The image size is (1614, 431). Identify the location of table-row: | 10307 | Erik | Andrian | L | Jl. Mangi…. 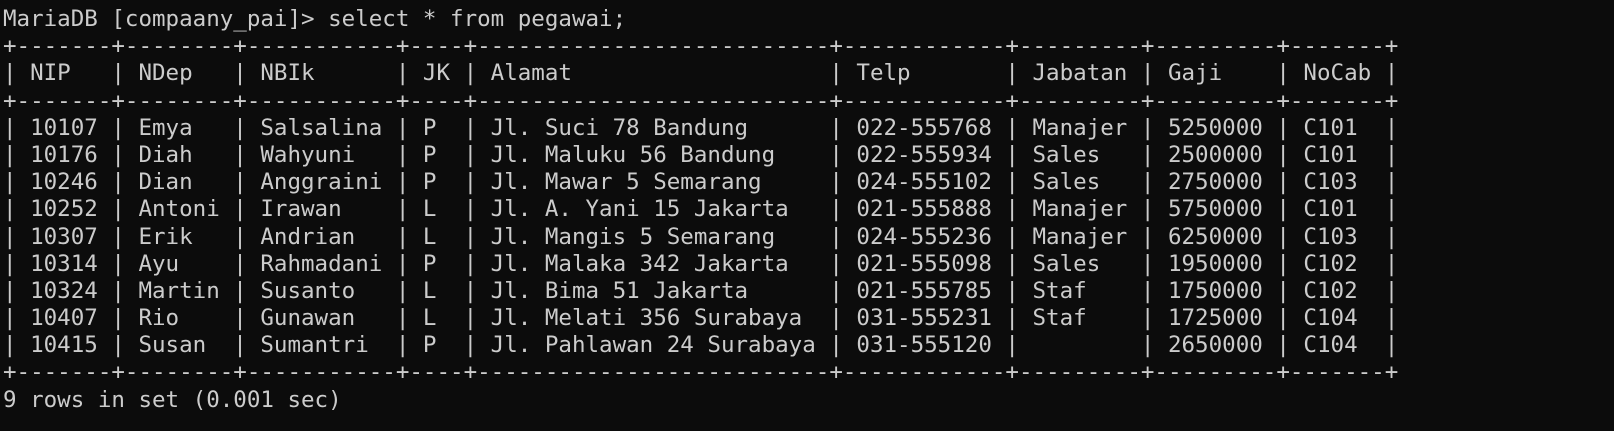
(701, 236).